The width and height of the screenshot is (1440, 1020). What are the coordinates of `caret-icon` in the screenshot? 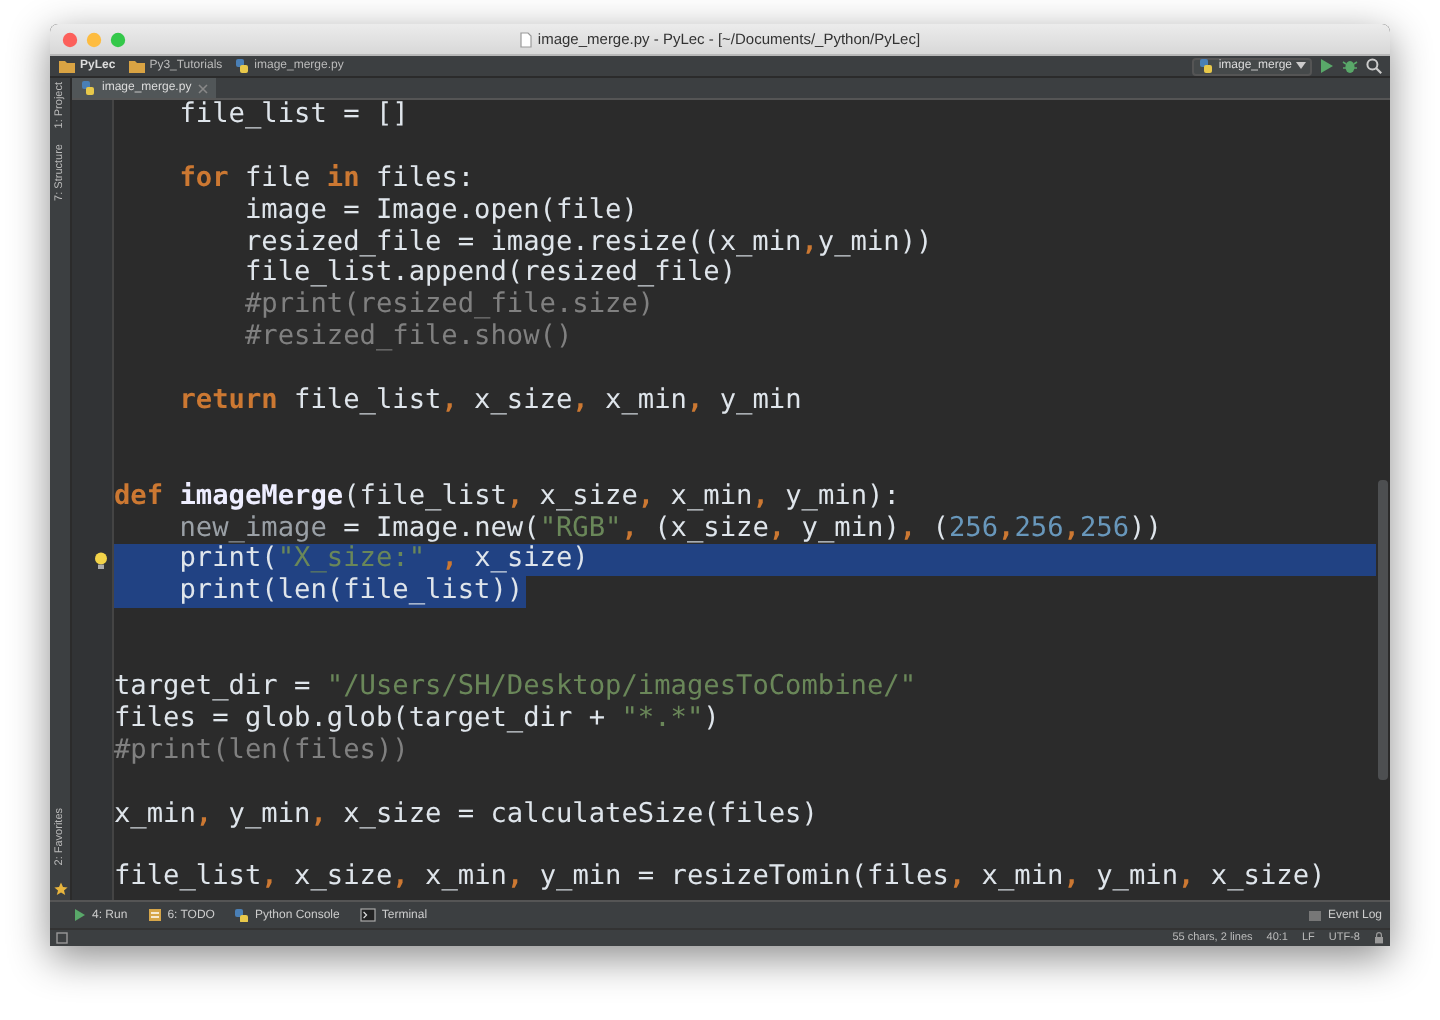 It's located at (1301, 66).